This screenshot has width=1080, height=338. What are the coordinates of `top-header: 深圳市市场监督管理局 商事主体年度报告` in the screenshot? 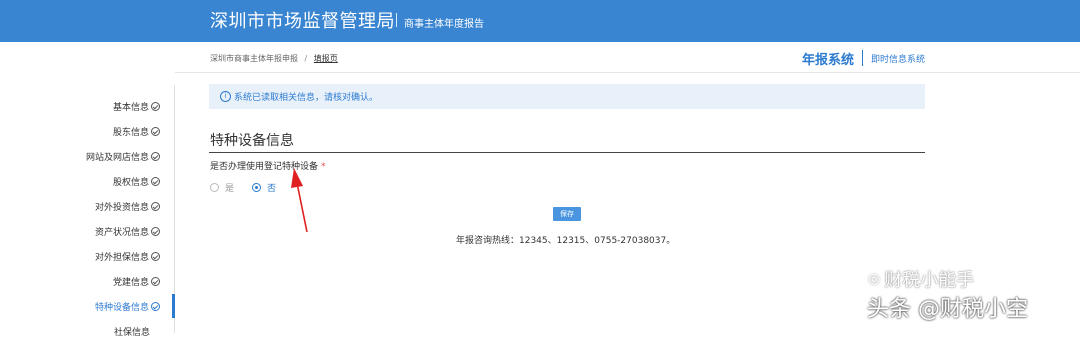 It's located at (540, 21).